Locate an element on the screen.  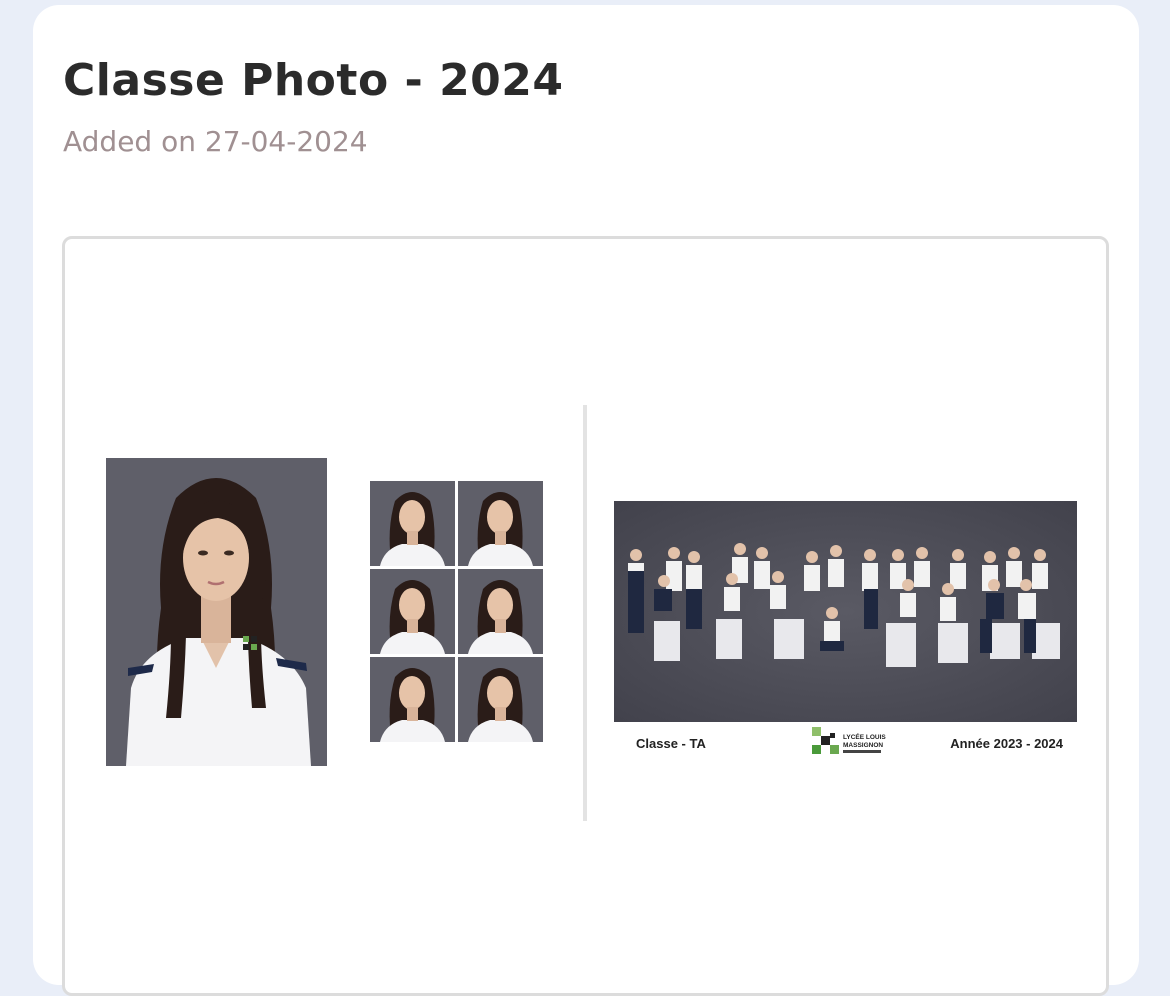
class-label: Classe - TA is located at coordinates (671, 743).